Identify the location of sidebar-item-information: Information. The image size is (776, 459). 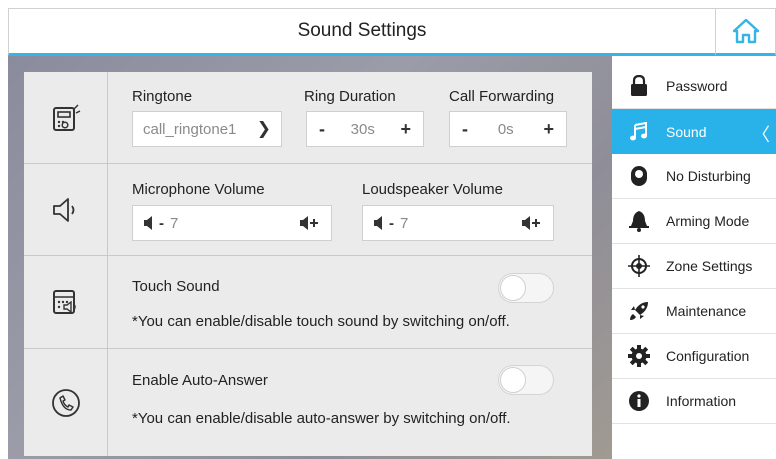
(694, 401).